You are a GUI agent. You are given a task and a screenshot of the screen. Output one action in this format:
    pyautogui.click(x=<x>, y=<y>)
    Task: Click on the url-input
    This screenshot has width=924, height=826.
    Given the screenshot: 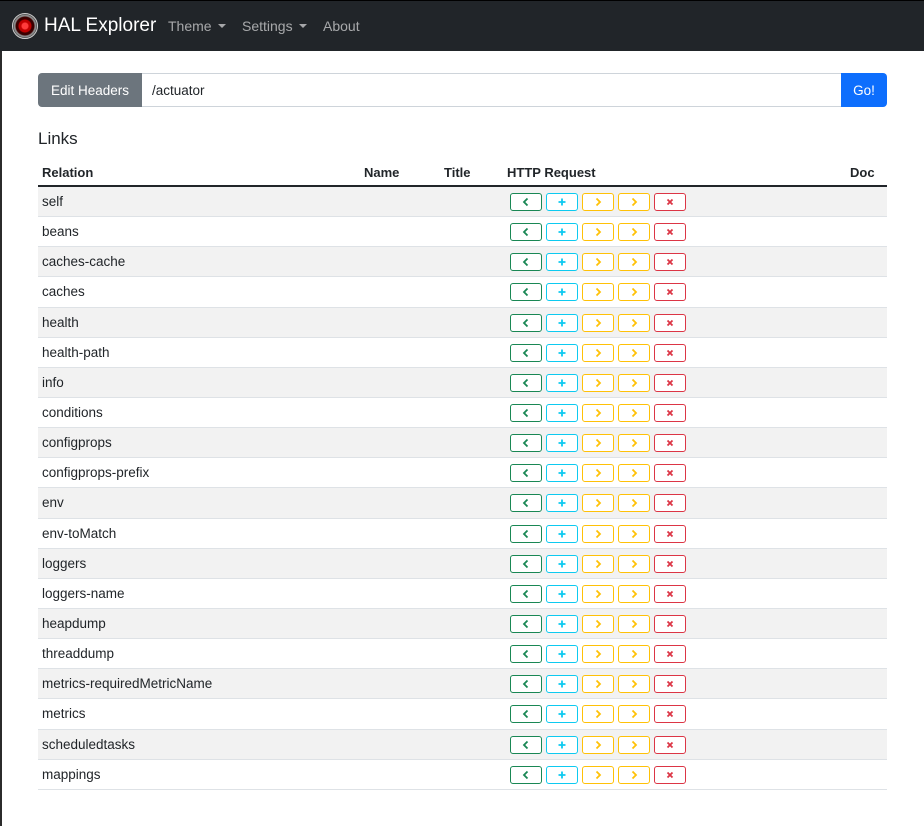 What is the action you would take?
    pyautogui.click(x=491, y=90)
    